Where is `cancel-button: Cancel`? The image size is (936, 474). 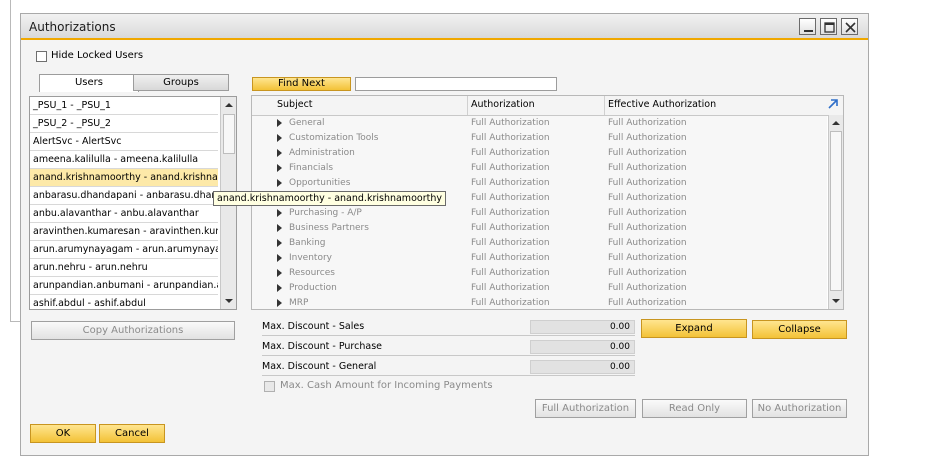 cancel-button: Cancel is located at coordinates (132, 433).